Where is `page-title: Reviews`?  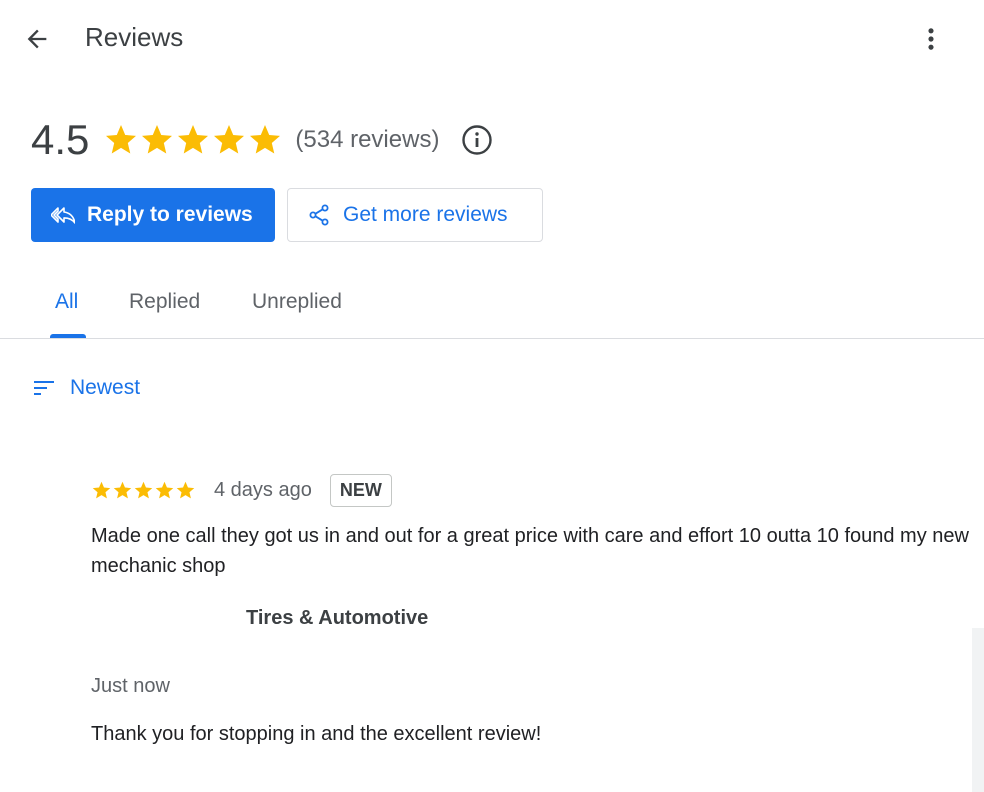 page-title: Reviews is located at coordinates (134, 37).